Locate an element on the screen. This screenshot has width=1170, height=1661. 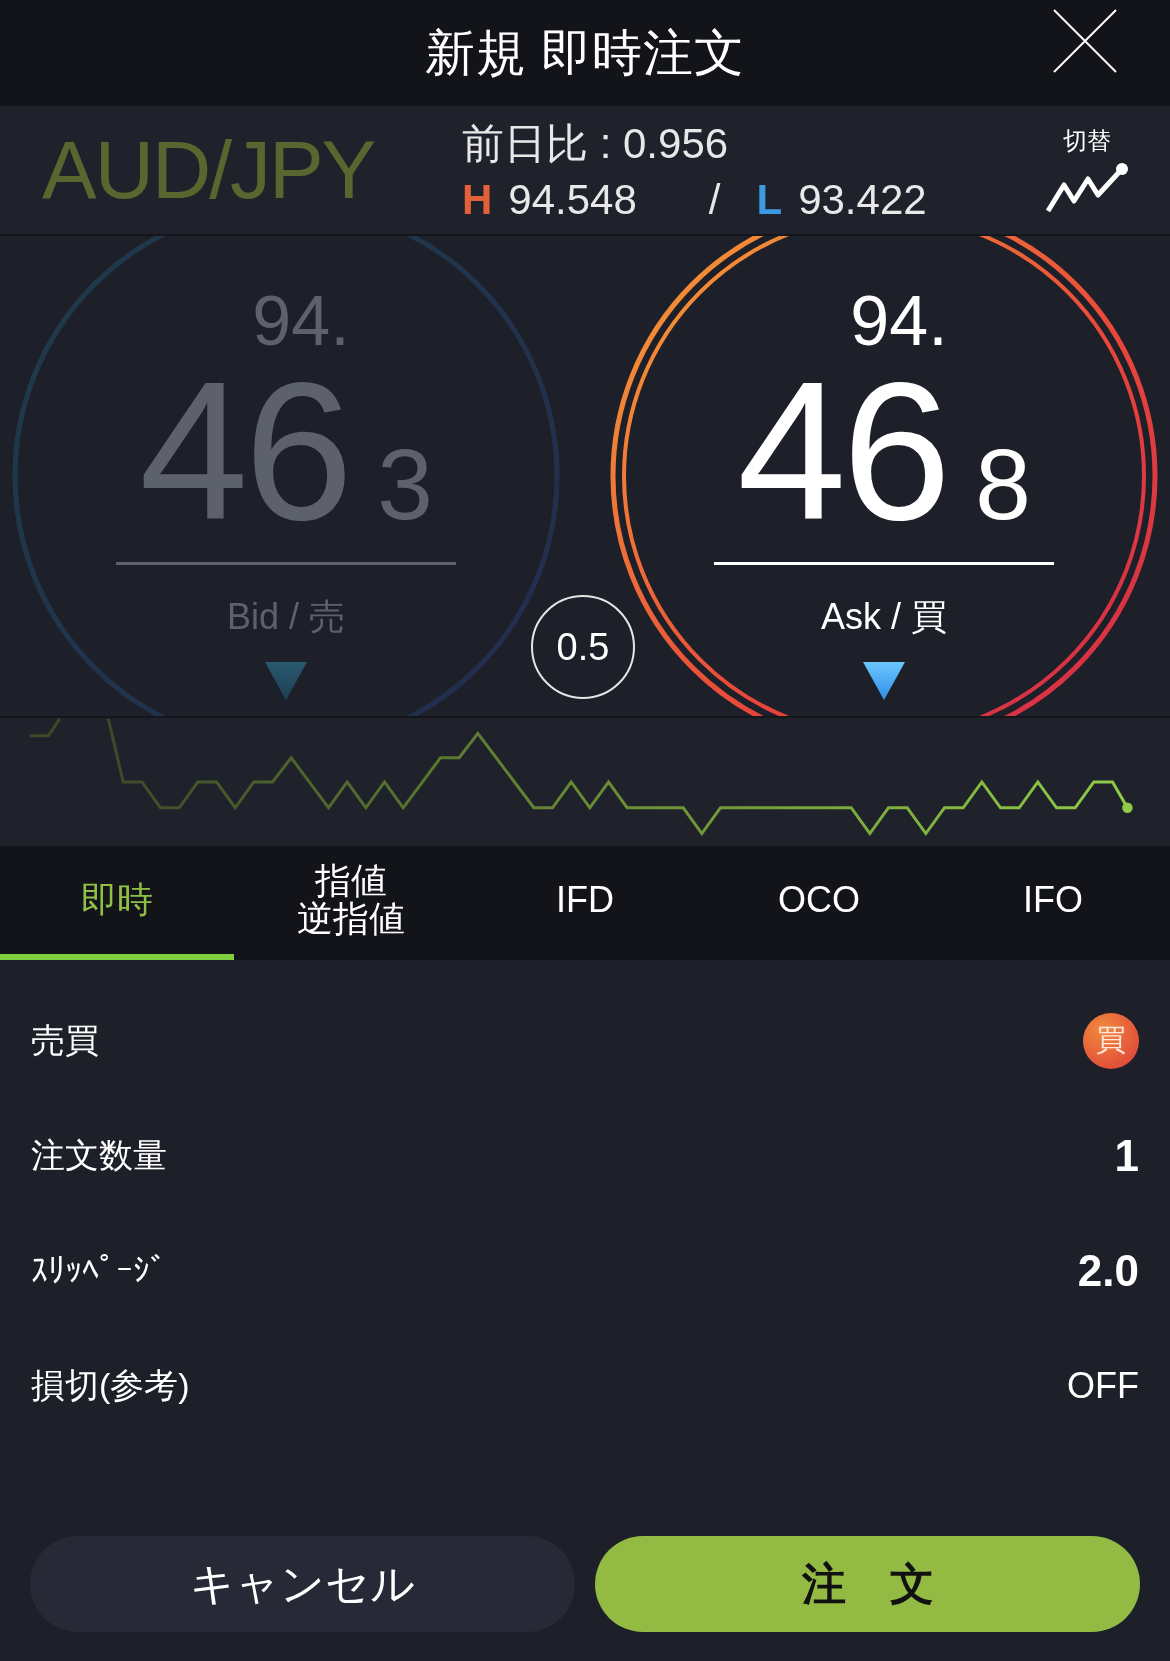
field-label: 売買 is located at coordinates (65, 1040).